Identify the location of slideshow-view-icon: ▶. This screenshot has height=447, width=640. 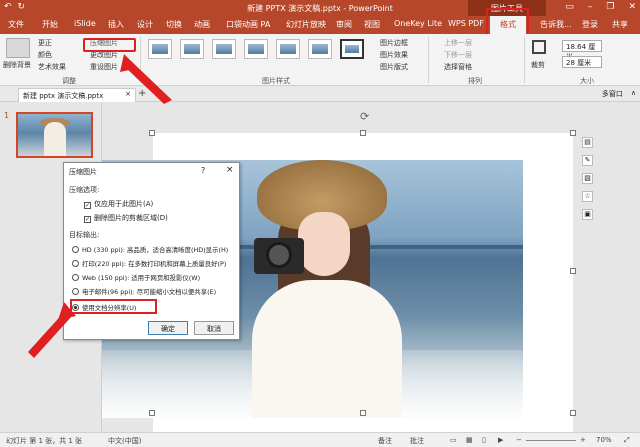
(500, 440).